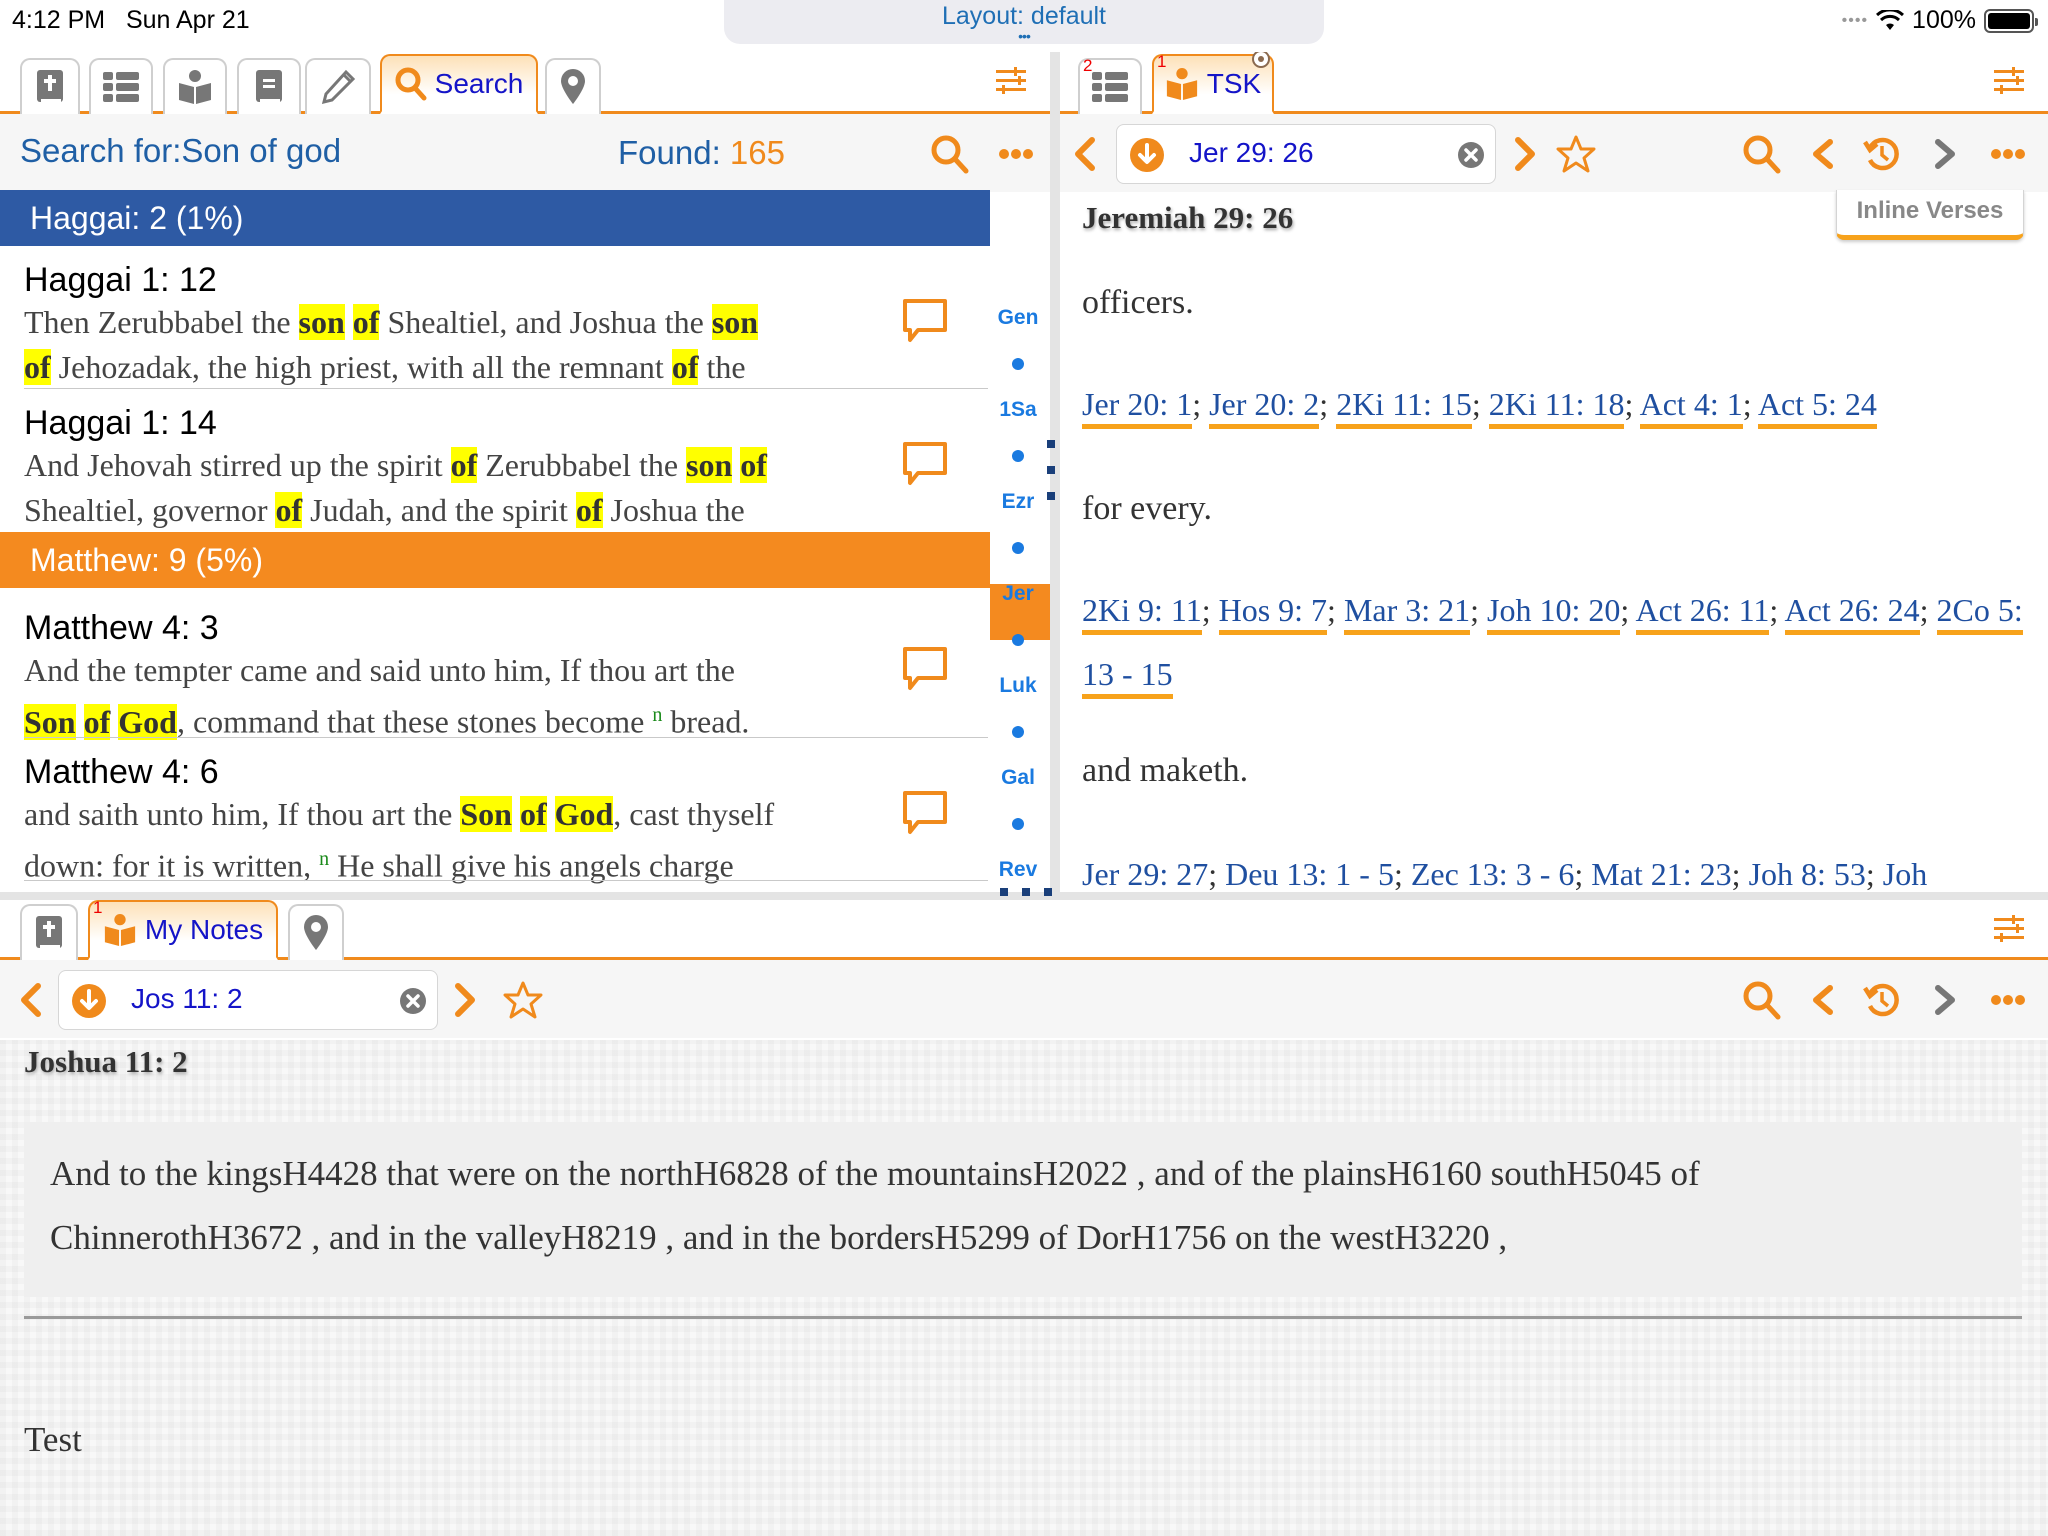 The image size is (2048, 1536). What do you see at coordinates (1018, 318) in the screenshot?
I see `book-index-item: Gen` at bounding box center [1018, 318].